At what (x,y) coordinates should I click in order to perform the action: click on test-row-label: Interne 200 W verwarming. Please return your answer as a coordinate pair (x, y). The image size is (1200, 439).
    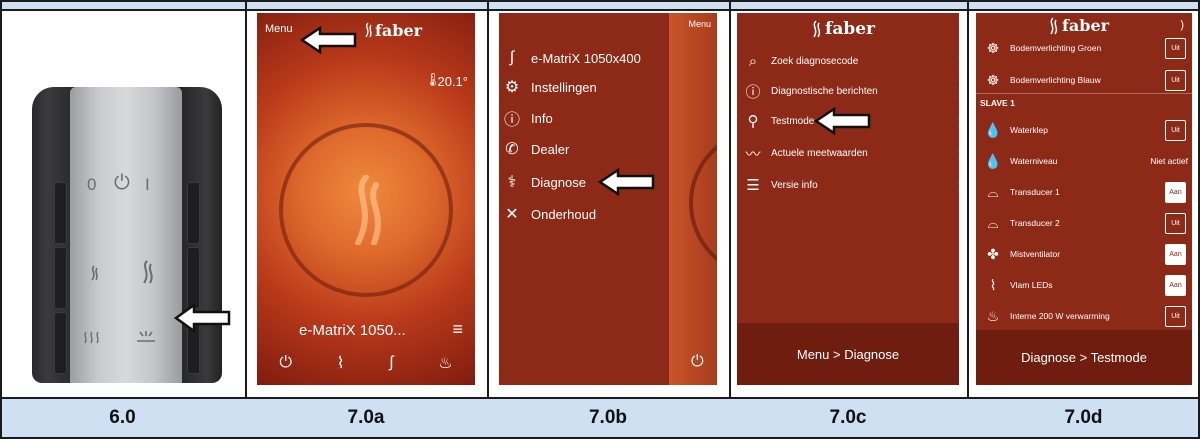
    Looking at the image, I should click on (1060, 316).